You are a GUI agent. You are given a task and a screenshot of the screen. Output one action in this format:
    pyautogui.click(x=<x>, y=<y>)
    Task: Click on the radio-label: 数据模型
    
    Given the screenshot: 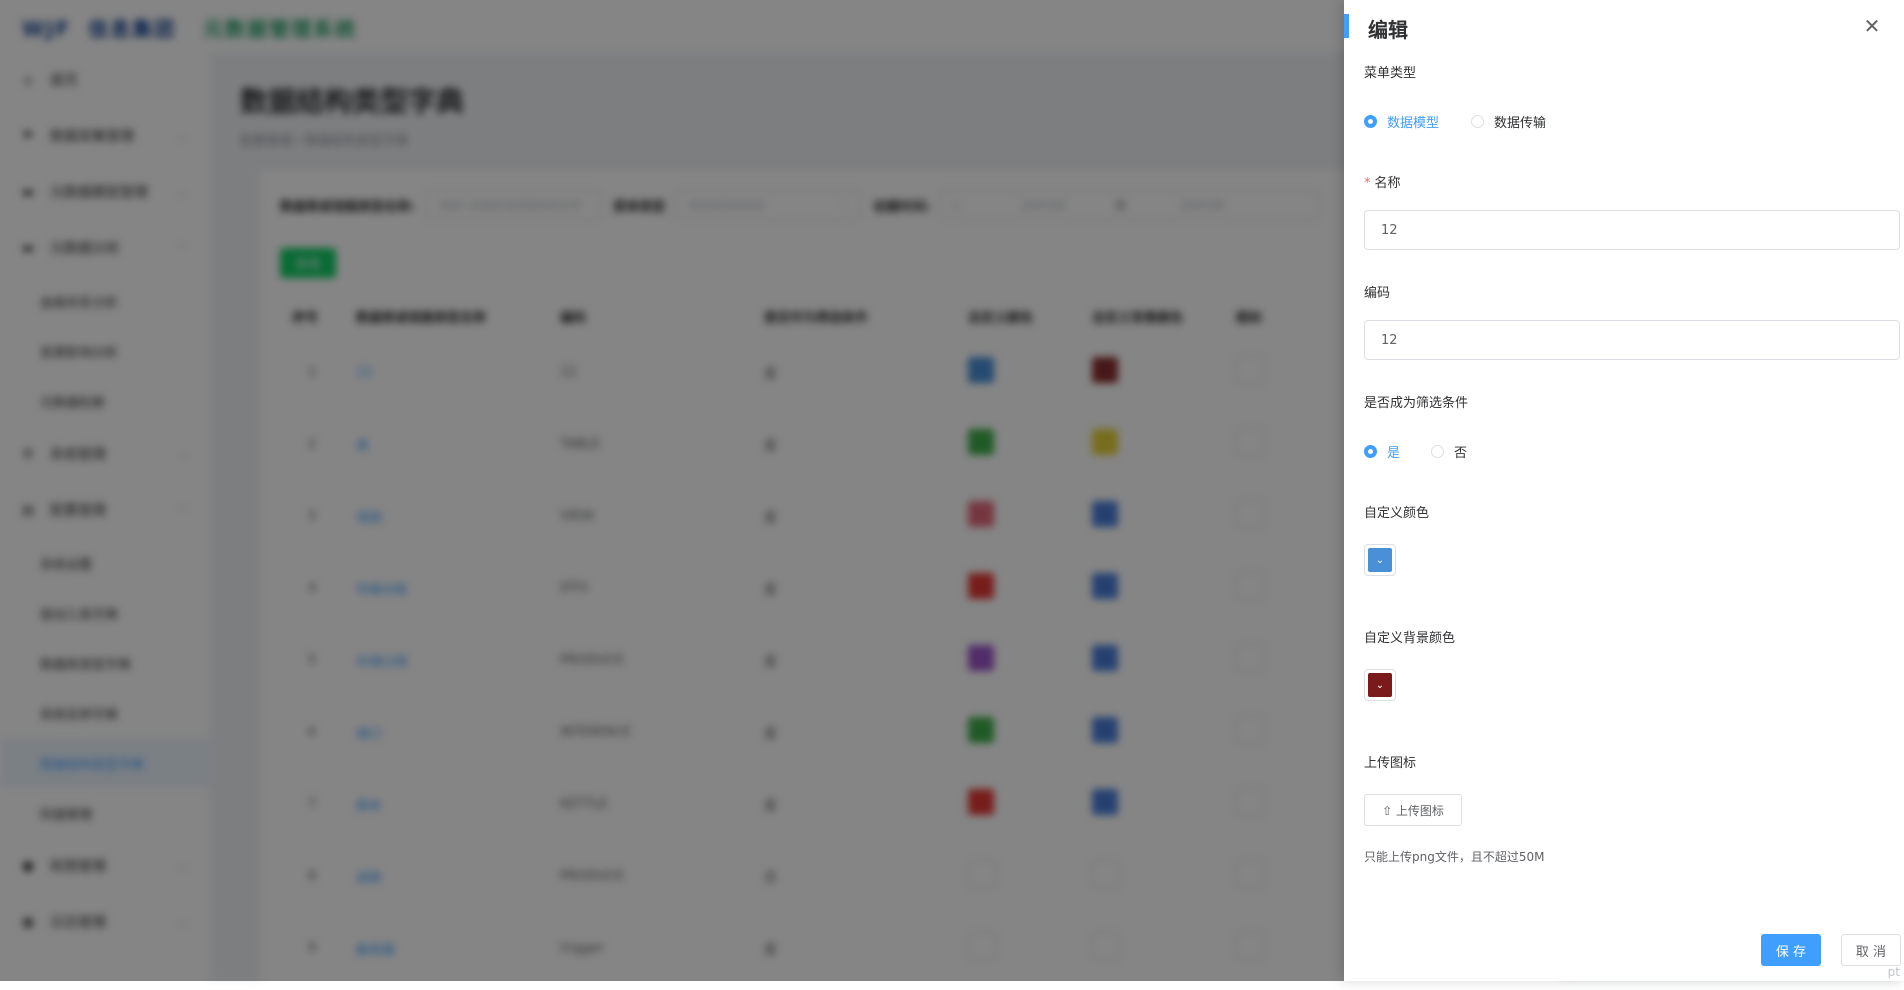 What is the action you would take?
    pyautogui.click(x=1413, y=123)
    